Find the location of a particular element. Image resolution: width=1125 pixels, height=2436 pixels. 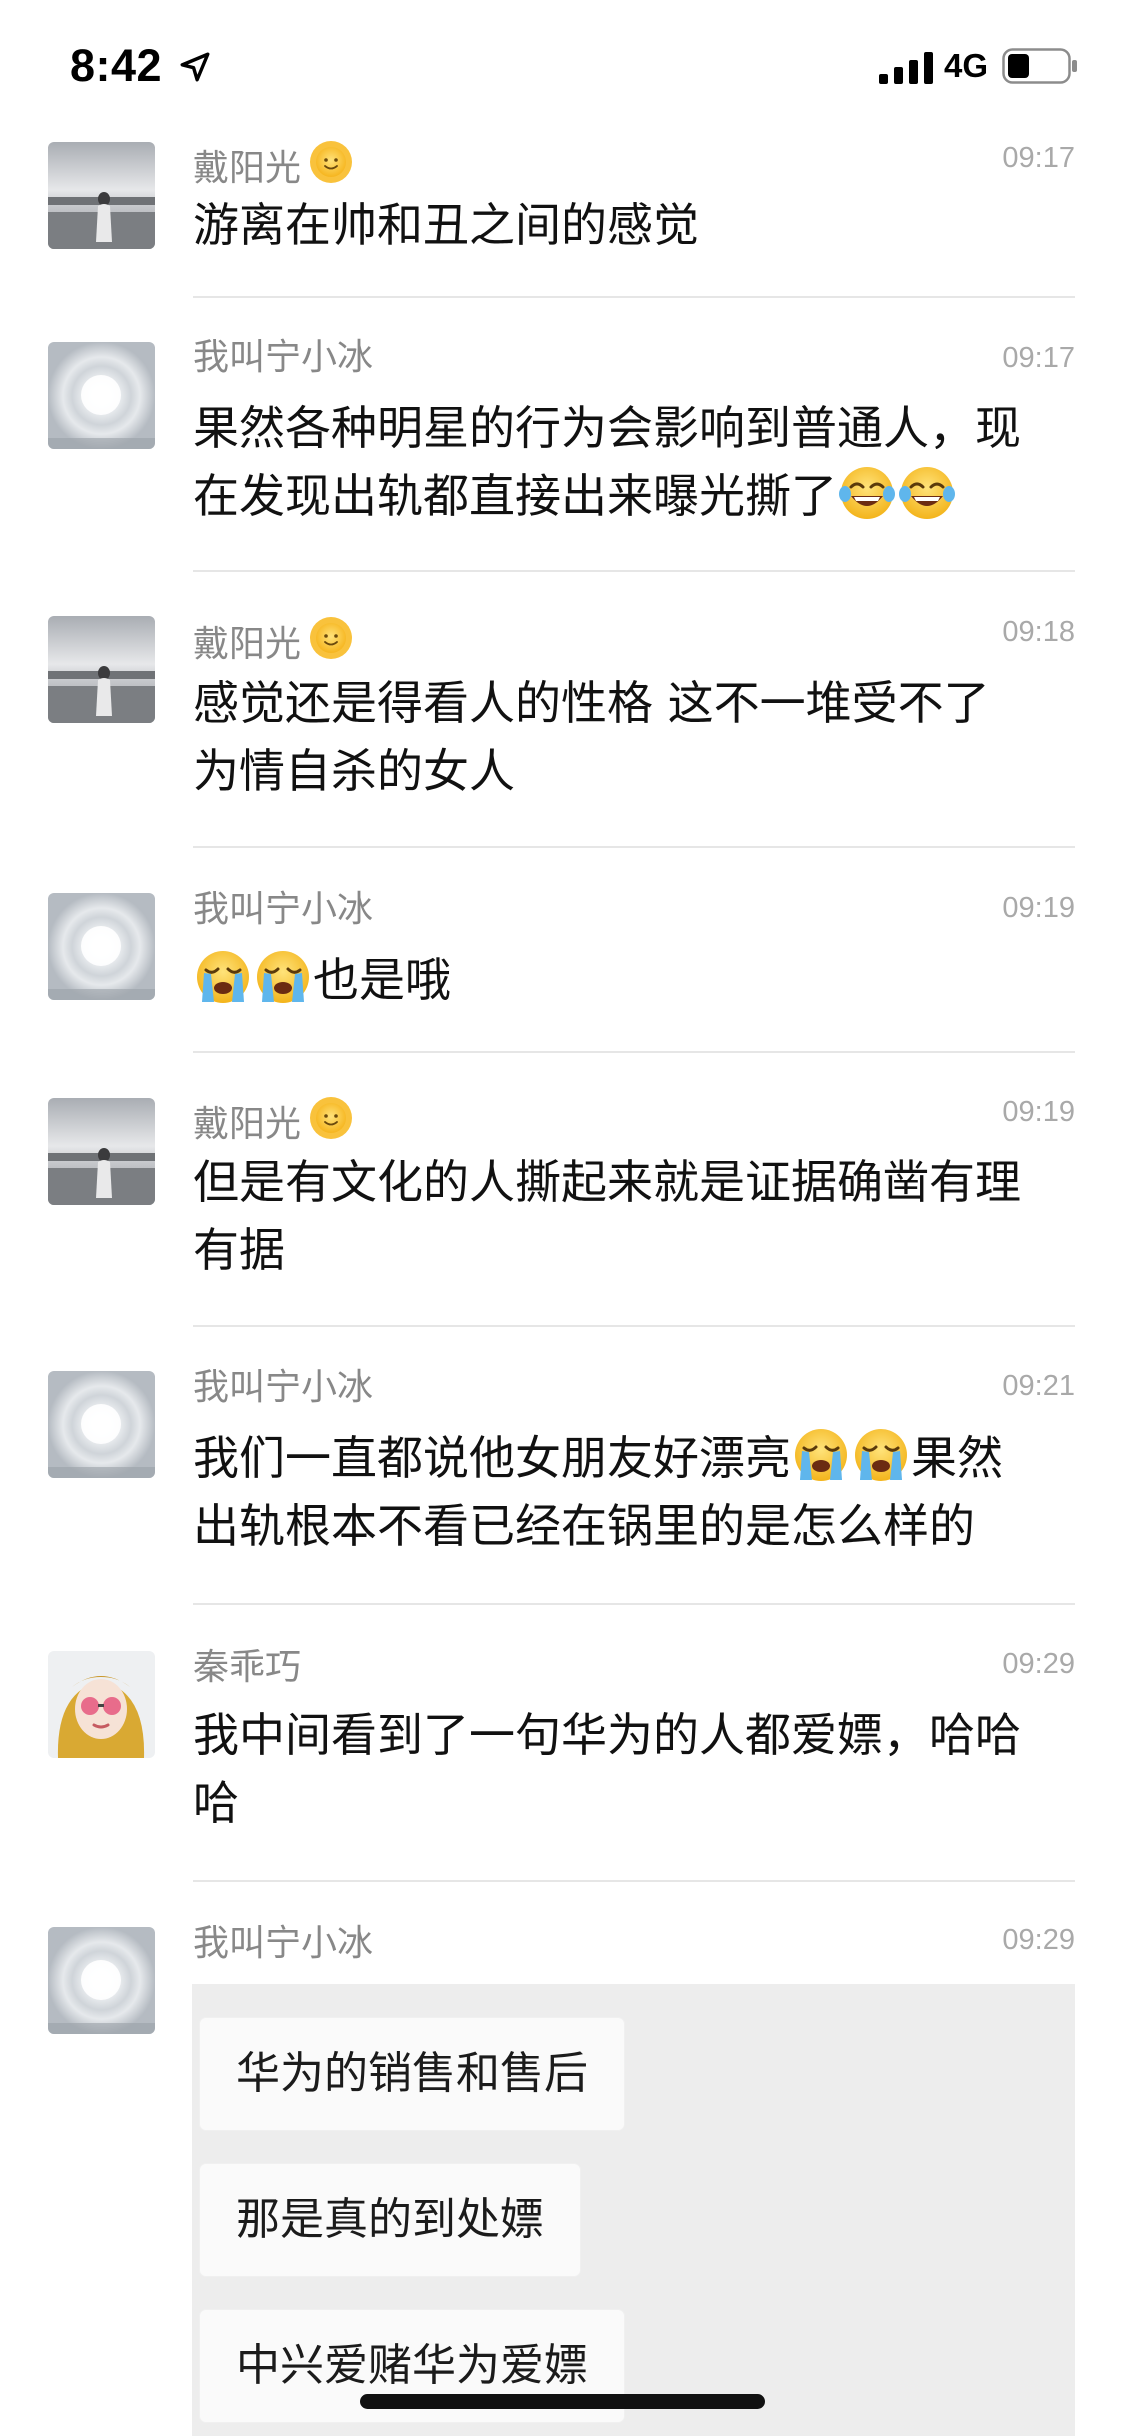

message-text: 感觉还是得看人的性格 这不一堆受不了 为情自杀的女人 is located at coordinates (634, 737).